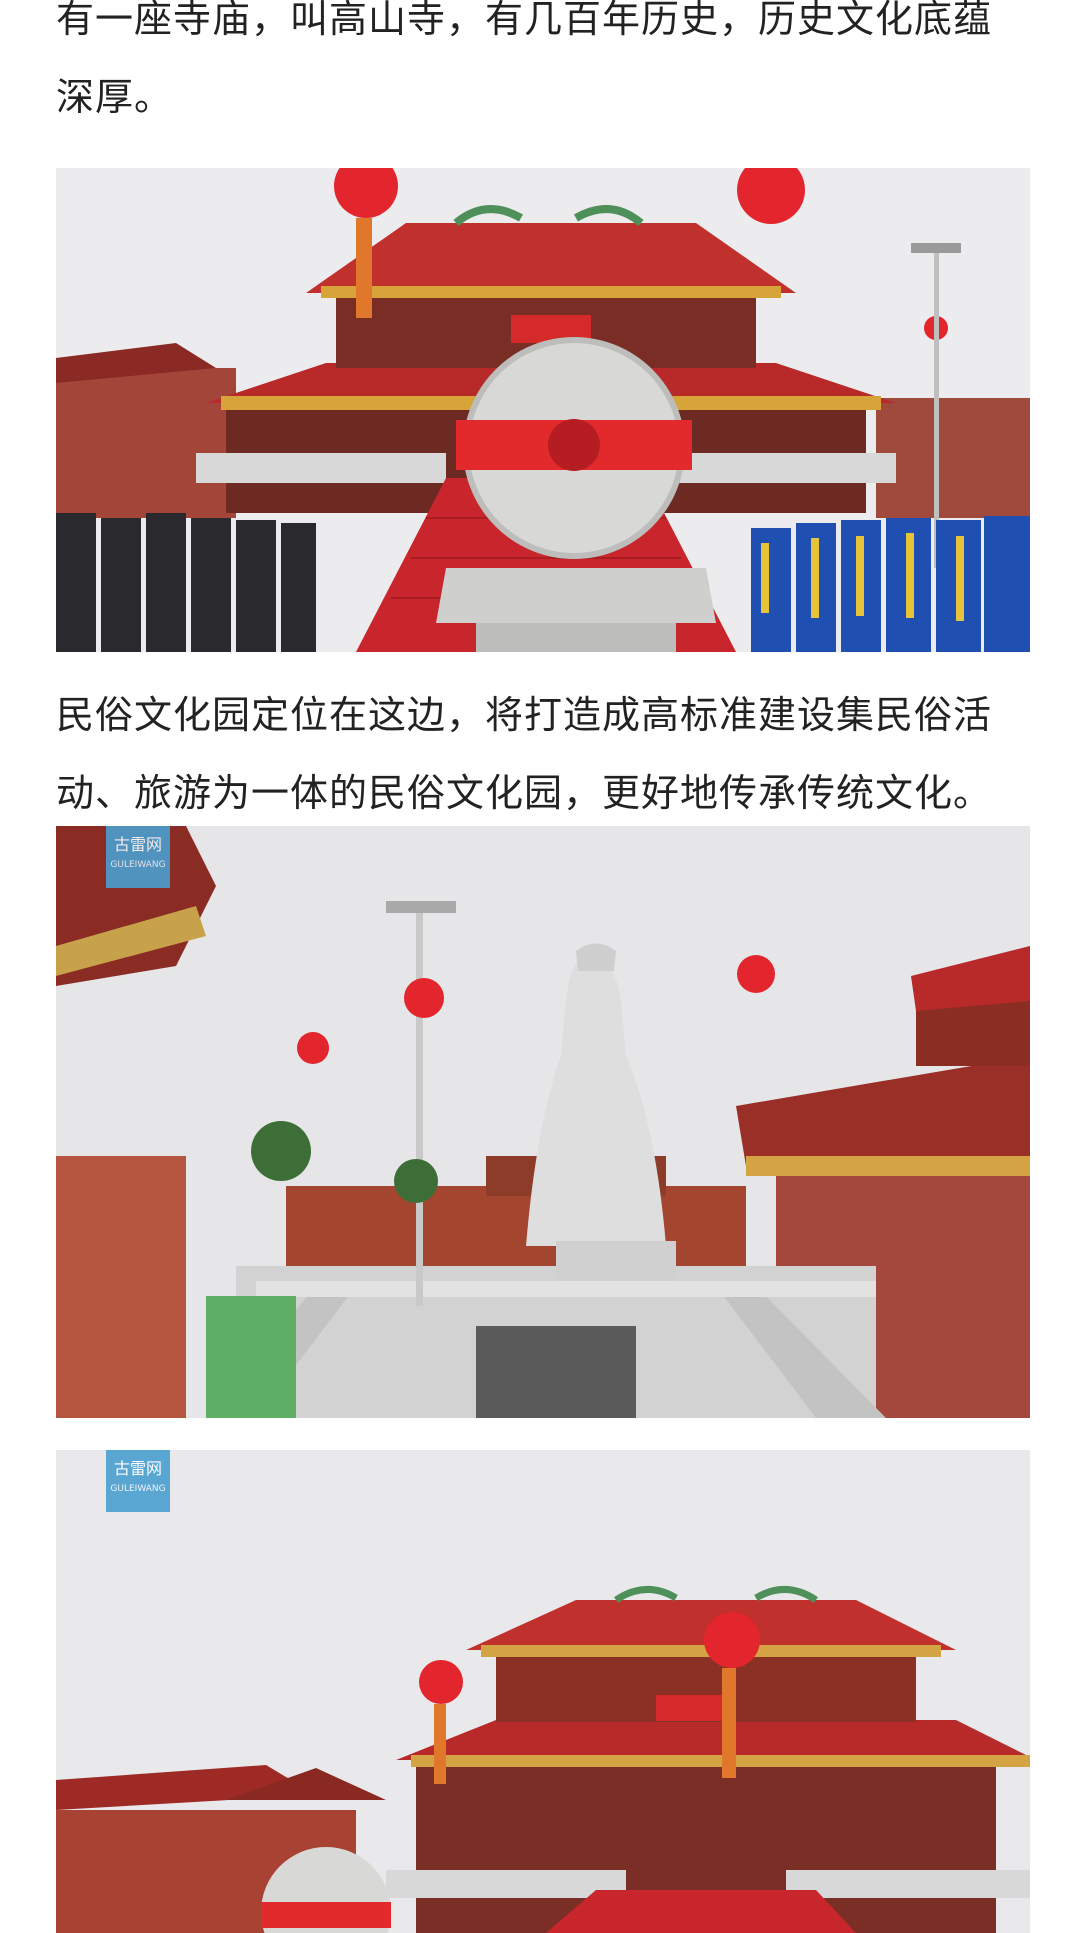 The width and height of the screenshot is (1080, 1933). Describe the element at coordinates (524, 68) in the screenshot. I see `paragraph-temple-intro: 有一座寺庙，叫高山寺，有几百年历史，历史文化底蕴 深厚。` at that location.